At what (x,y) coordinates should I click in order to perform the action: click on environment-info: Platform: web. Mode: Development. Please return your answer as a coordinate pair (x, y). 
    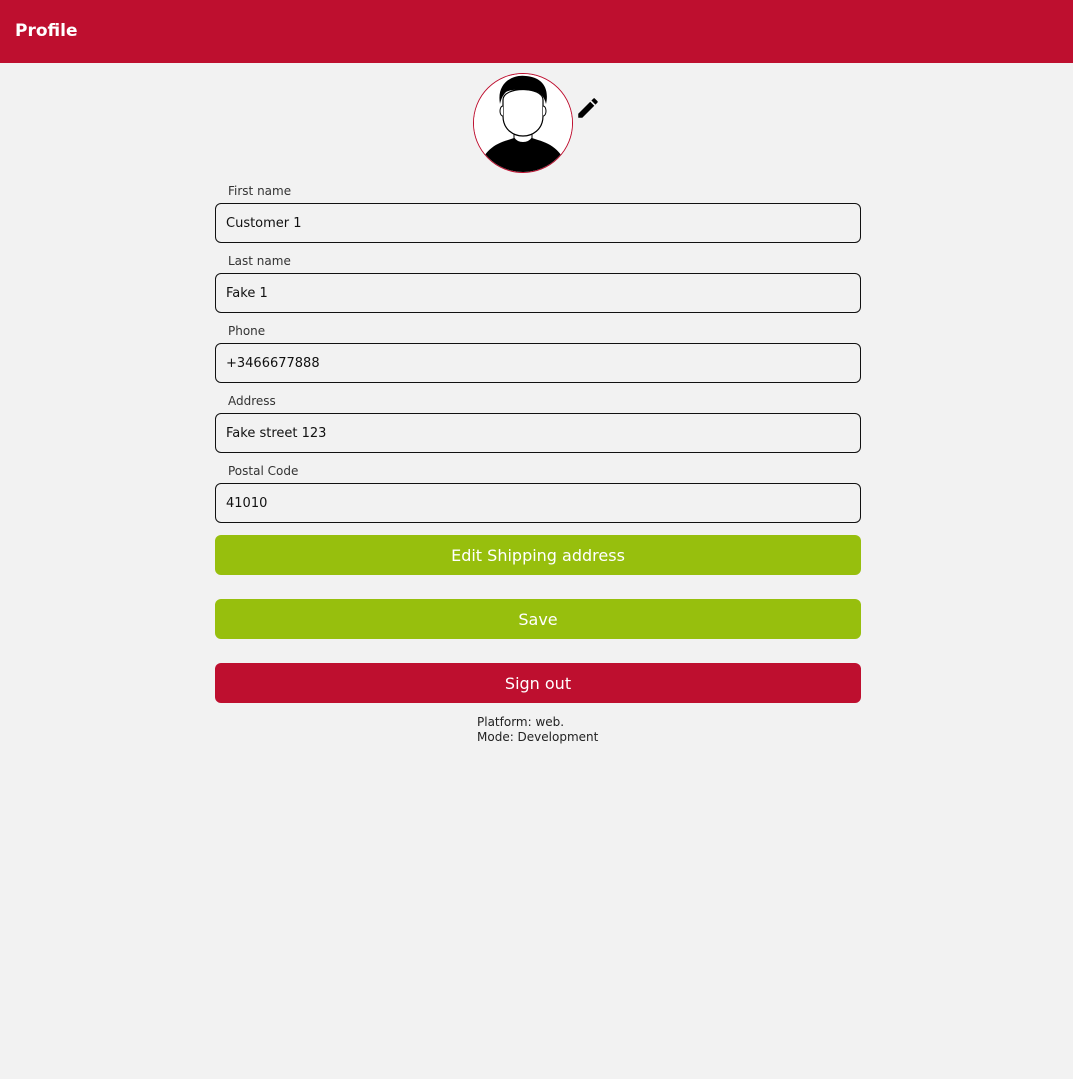
    Looking at the image, I should click on (537, 730).